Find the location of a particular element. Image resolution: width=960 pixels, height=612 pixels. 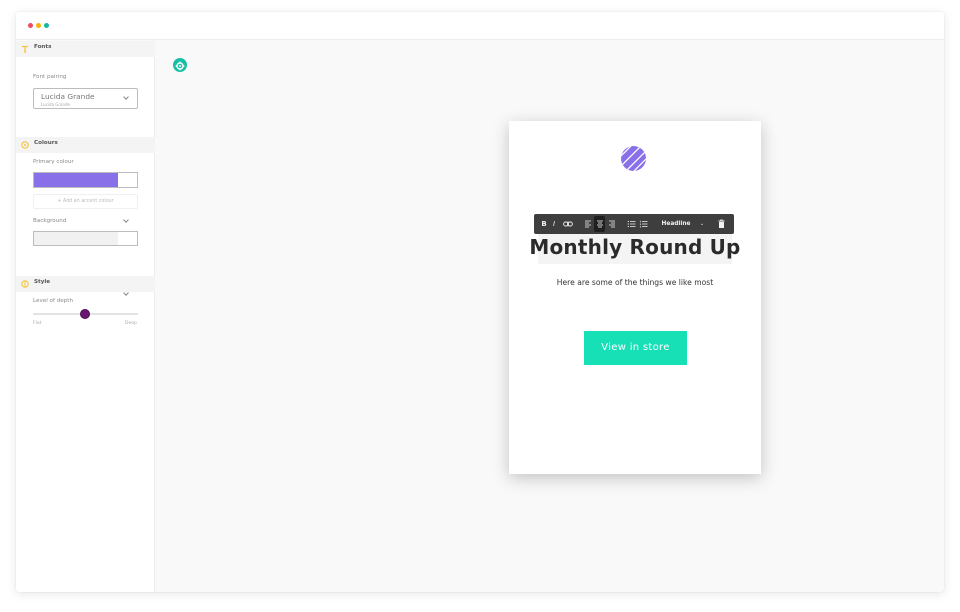

depth-max-label: Deep is located at coordinates (131, 323).